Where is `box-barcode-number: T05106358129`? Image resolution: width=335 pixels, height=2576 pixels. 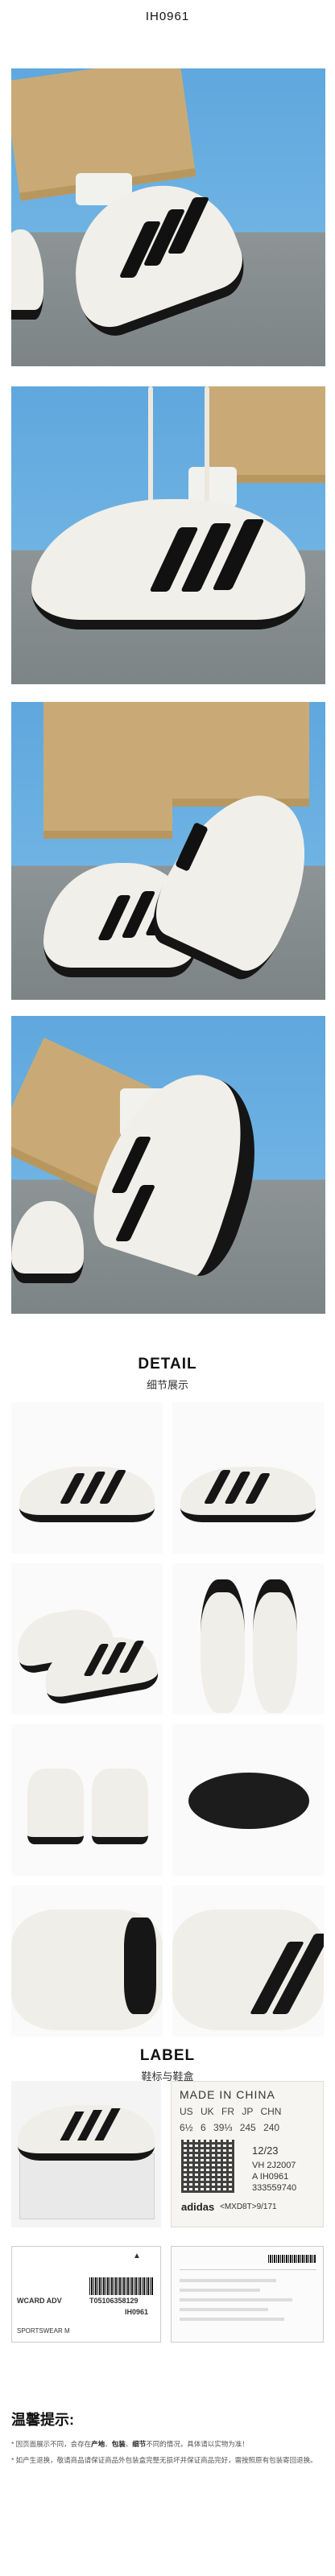 box-barcode-number: T05106358129 is located at coordinates (114, 2301).